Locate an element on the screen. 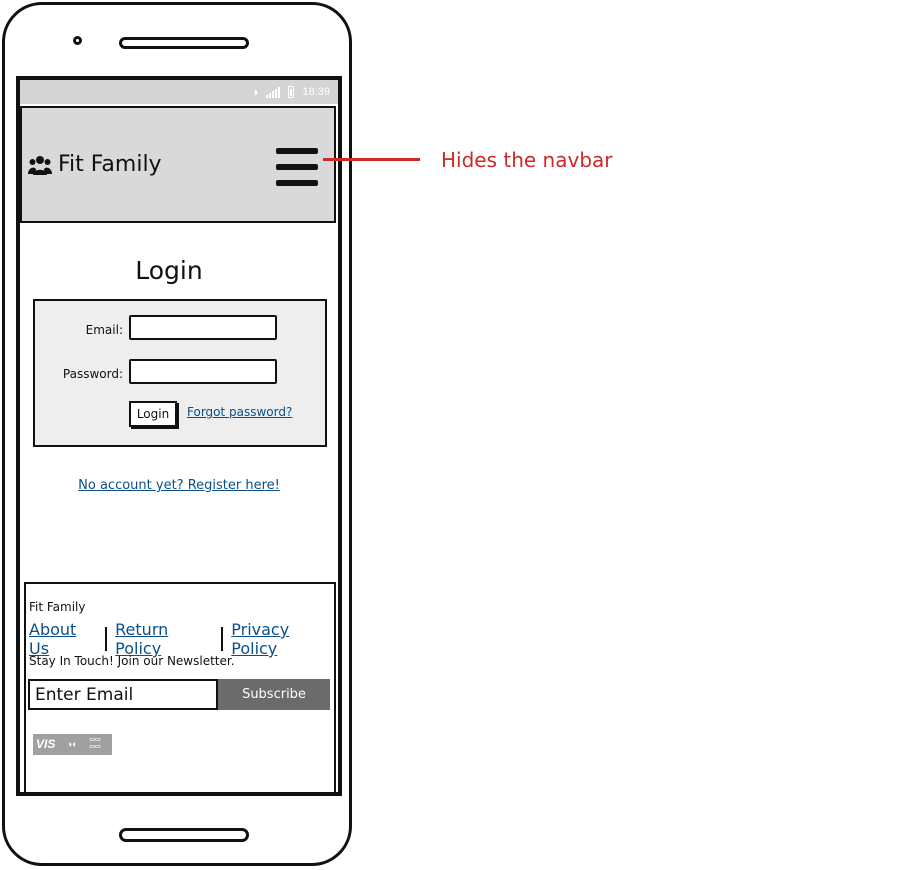 This screenshot has width=923, height=870. footer-links: About Us Return Policy Privacy Policy is located at coordinates (181, 639).